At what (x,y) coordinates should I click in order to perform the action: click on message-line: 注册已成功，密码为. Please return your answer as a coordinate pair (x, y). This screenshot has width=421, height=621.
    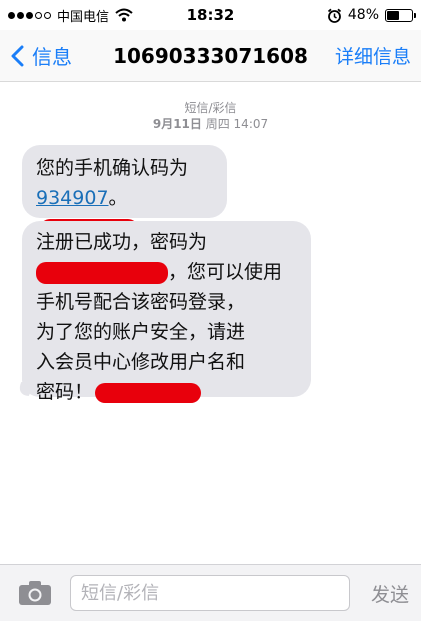
    Looking at the image, I should click on (122, 242).